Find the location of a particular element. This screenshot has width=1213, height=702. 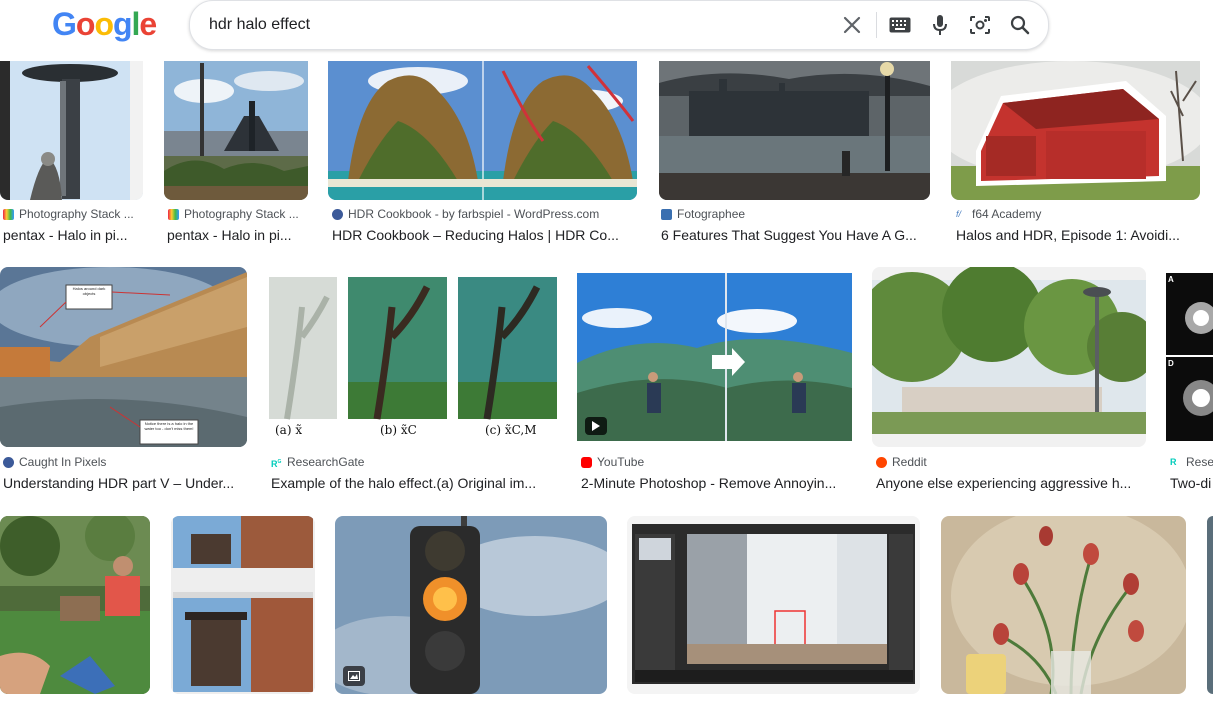

source-label: Caught In Pixels is located at coordinates (63, 462).